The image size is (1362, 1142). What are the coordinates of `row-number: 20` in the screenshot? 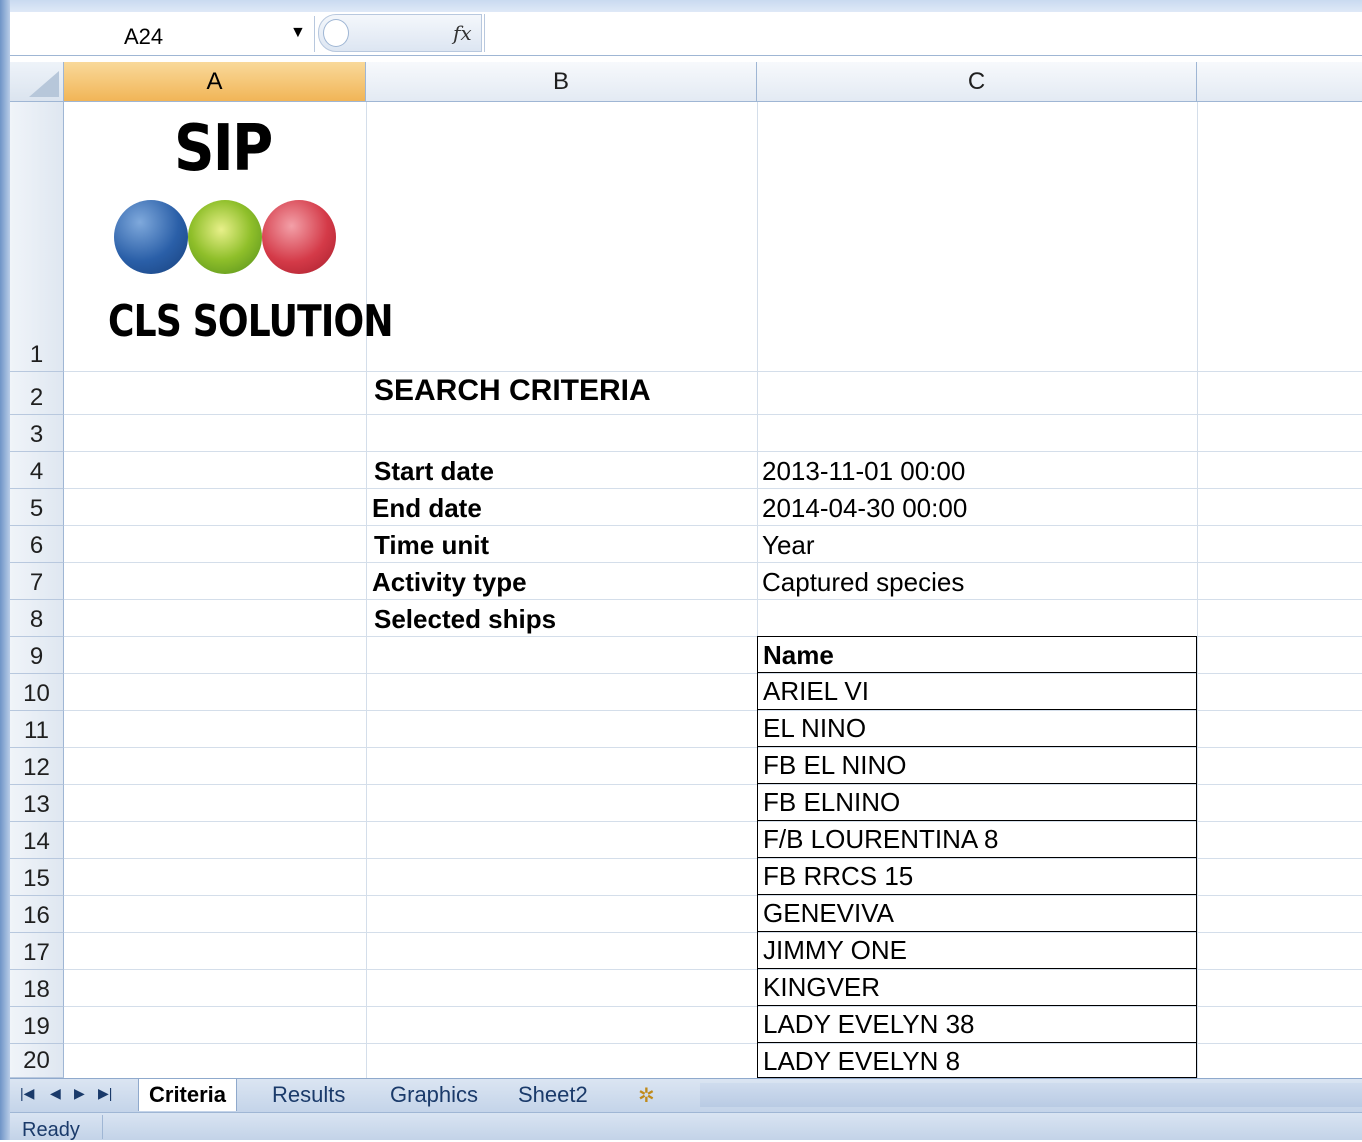 It's located at (36, 1060).